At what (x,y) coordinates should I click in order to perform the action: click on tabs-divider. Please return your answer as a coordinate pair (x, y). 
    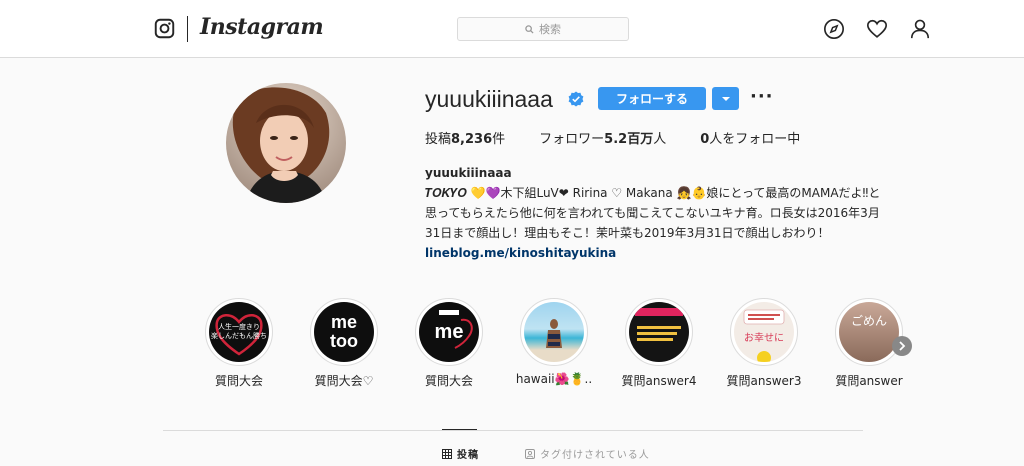
    Looking at the image, I should click on (513, 430).